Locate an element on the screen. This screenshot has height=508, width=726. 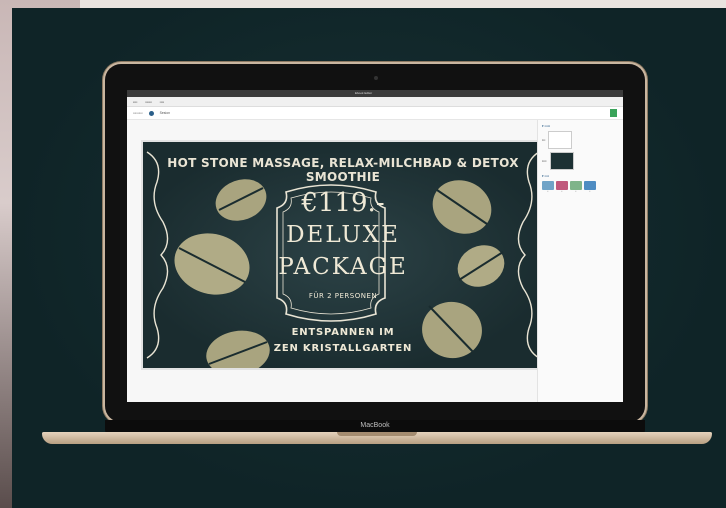
properties-panel: ▾ ▪▪▪▪▪ ▪▪▪ ▪▪▪▪ ▾ ▪▪▪▪ ▪ ▪ ▪ ▪ is located at coordinates (580, 261).